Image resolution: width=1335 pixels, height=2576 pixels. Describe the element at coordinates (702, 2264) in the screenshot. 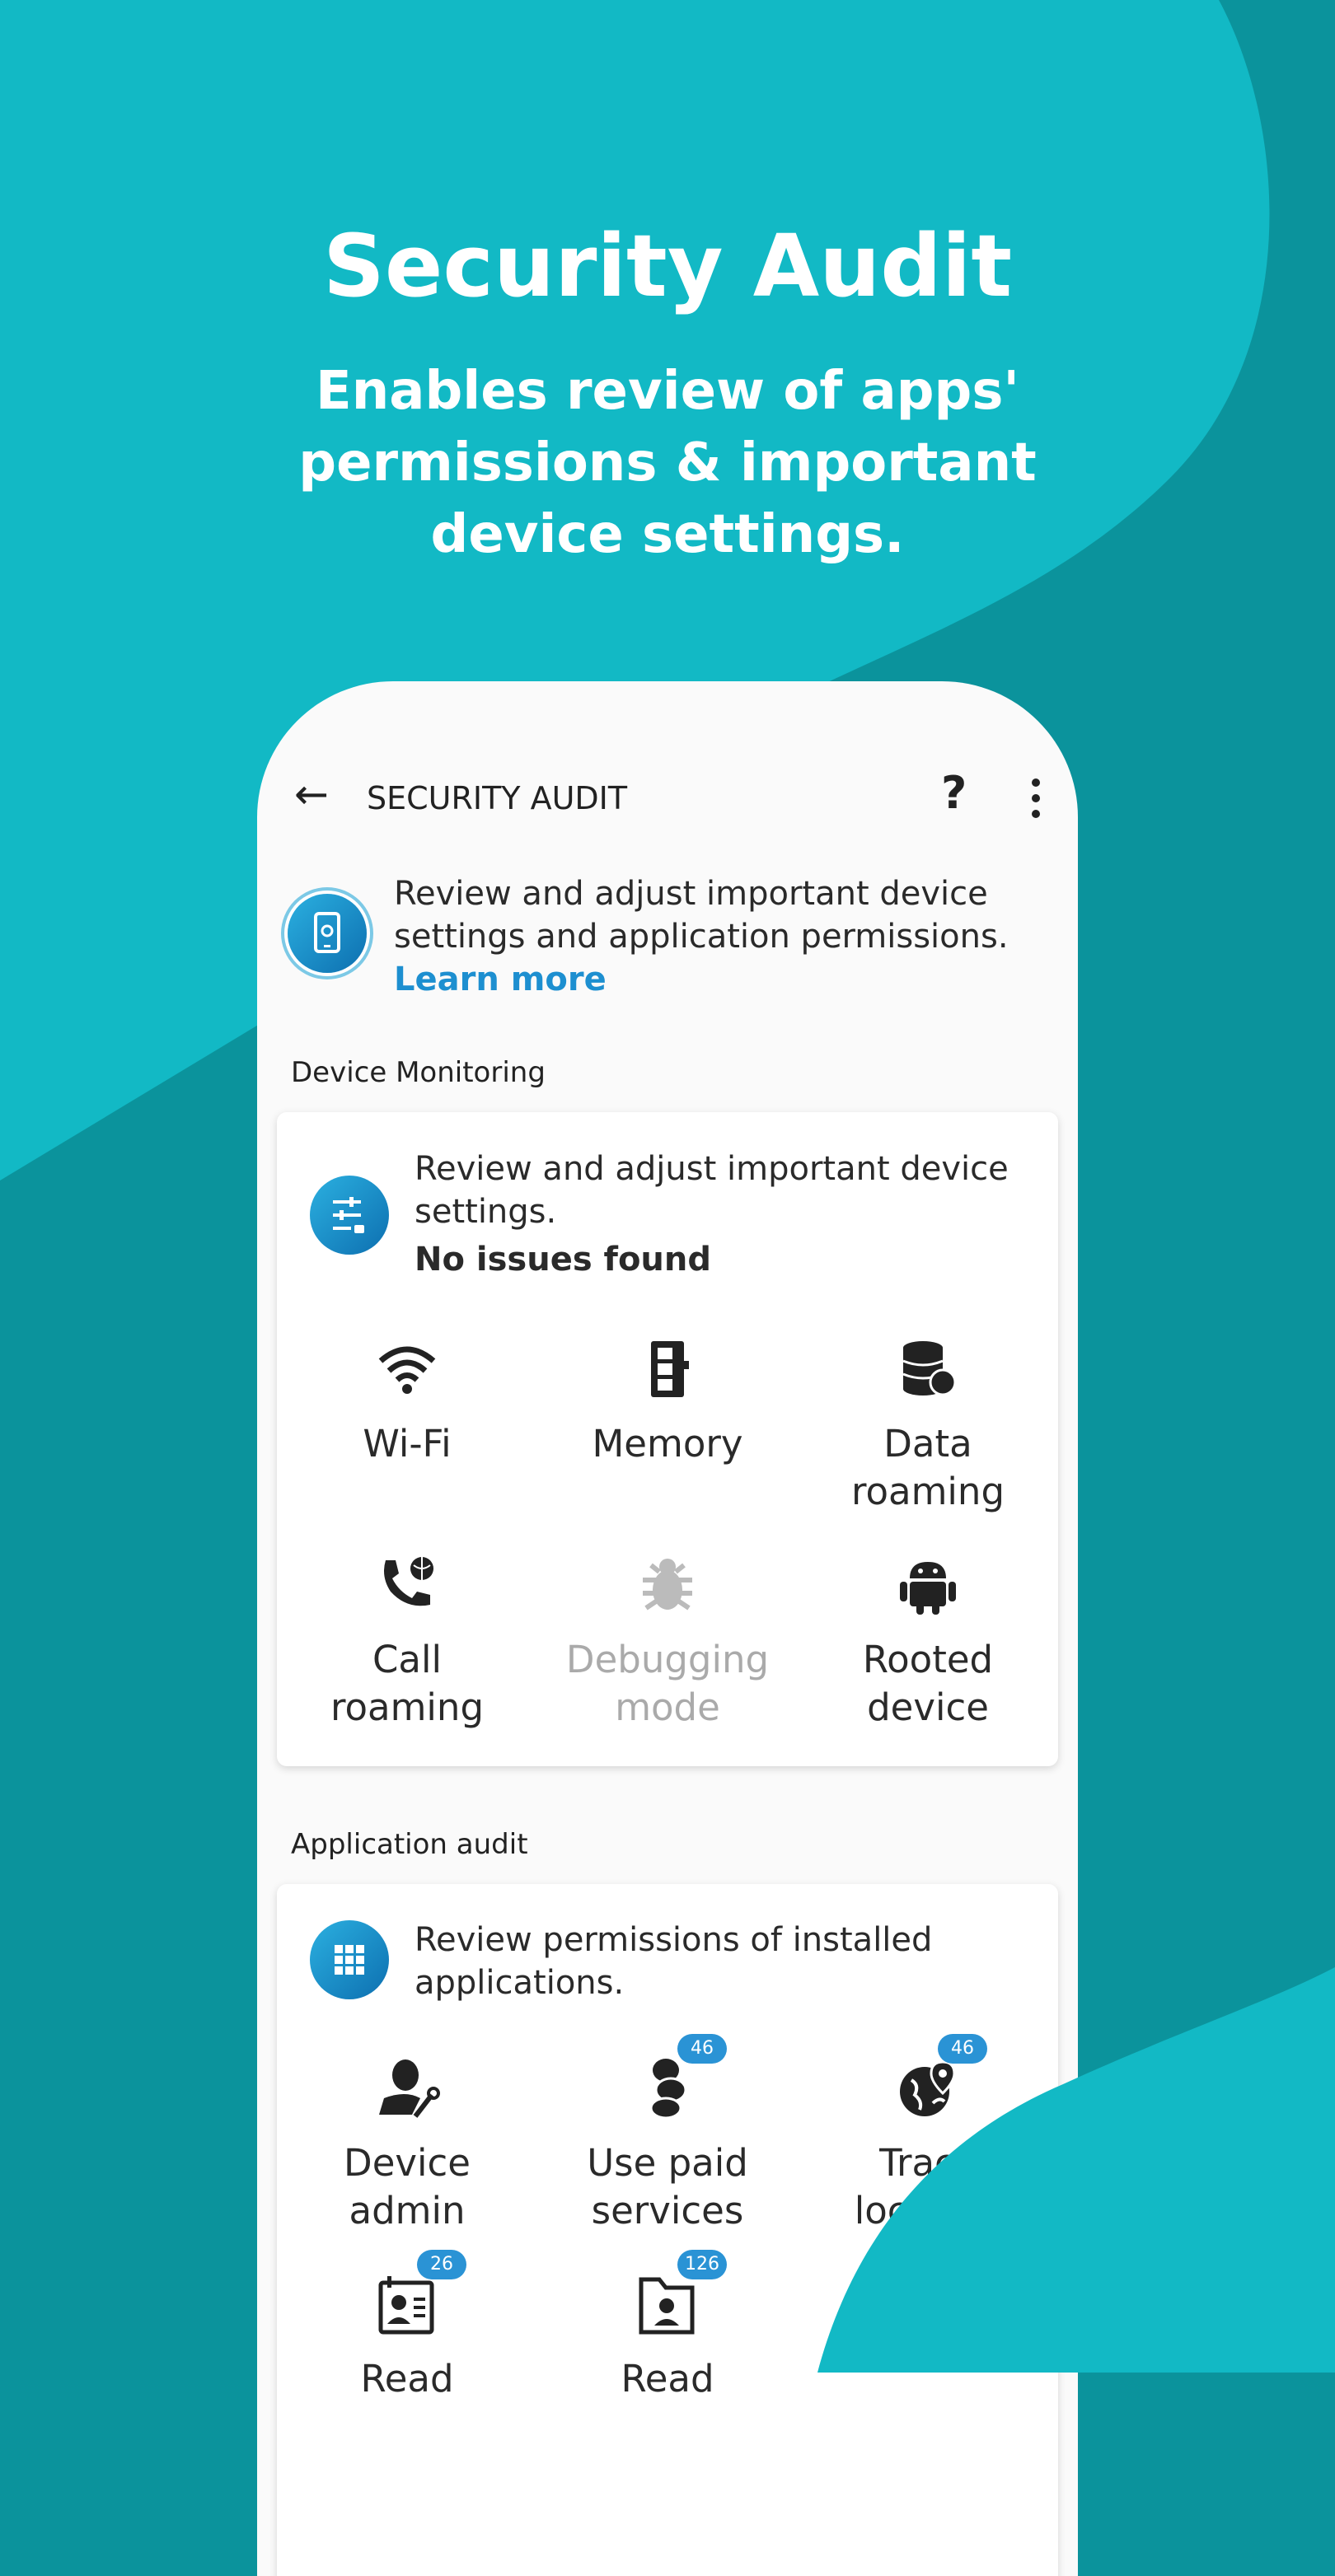

I see `count-badge: 126` at that location.